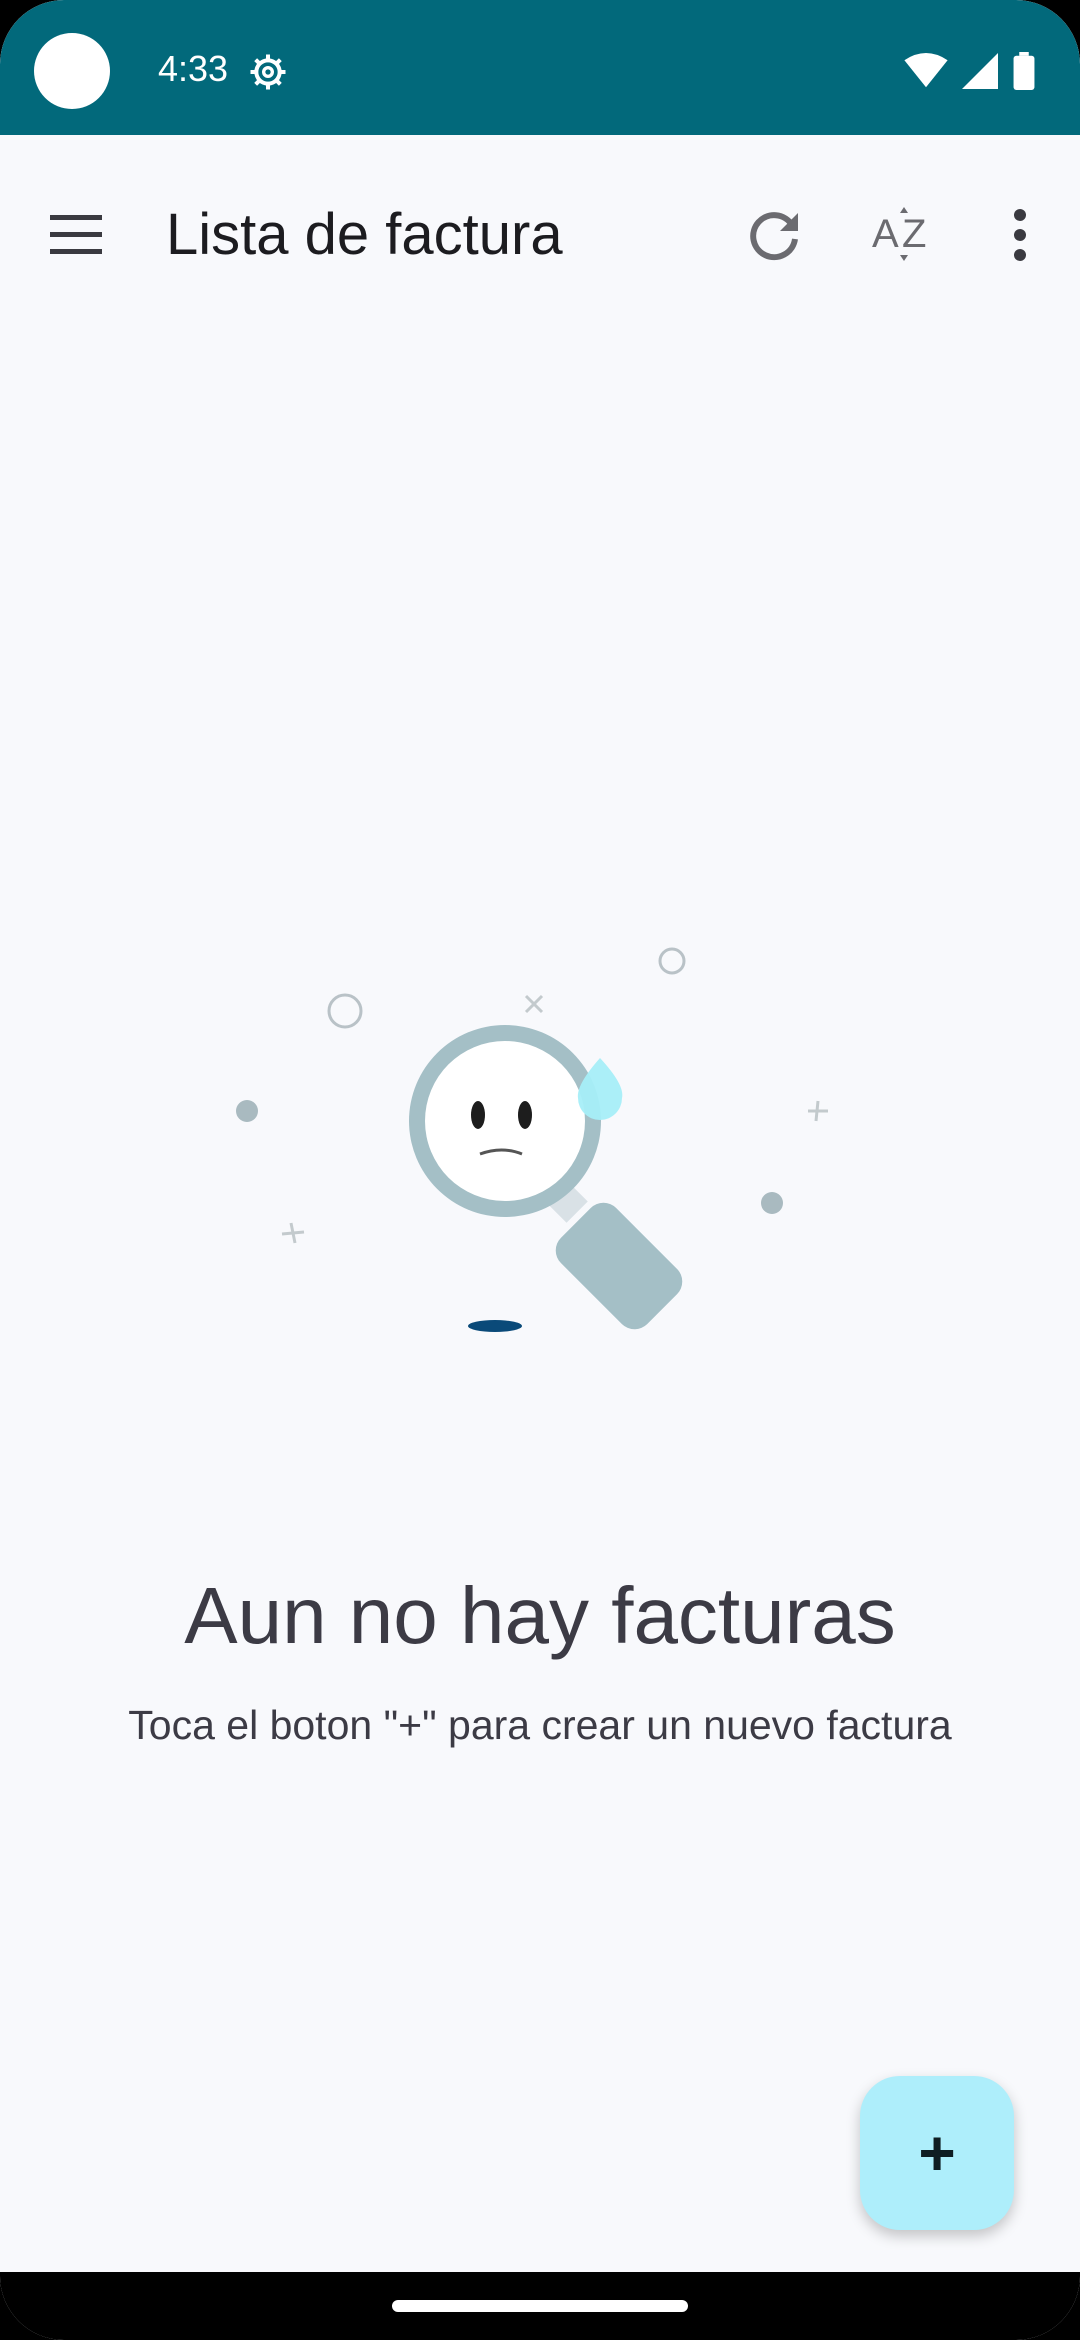 The height and width of the screenshot is (2340, 1080). Describe the element at coordinates (774, 245) in the screenshot. I see `refresh-icon` at that location.